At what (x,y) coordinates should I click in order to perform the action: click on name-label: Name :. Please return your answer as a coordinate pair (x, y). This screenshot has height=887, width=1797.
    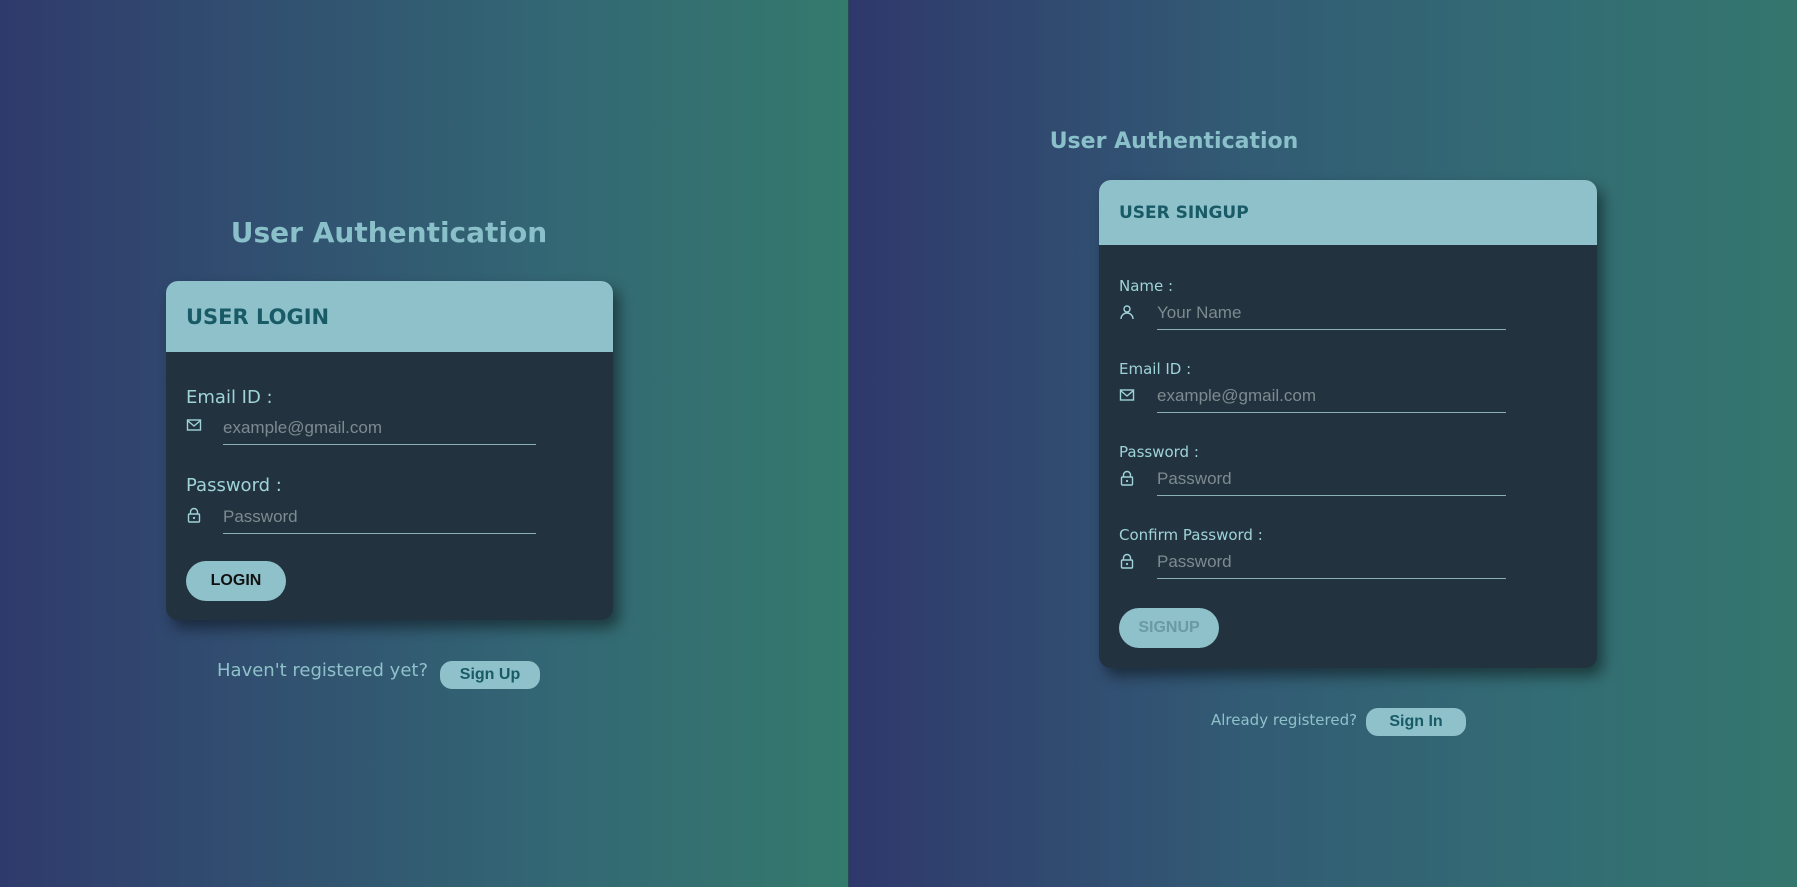
    Looking at the image, I should click on (1146, 286).